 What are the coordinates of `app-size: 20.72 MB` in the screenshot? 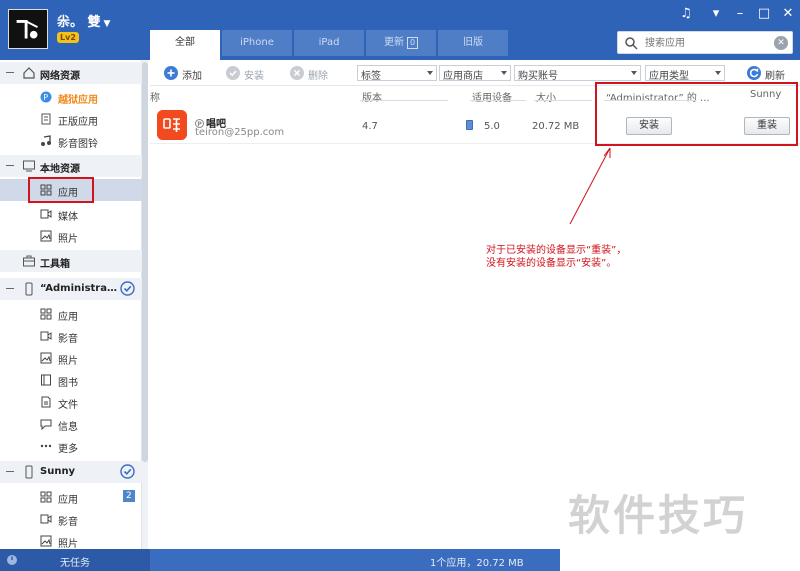 It's located at (556, 126).